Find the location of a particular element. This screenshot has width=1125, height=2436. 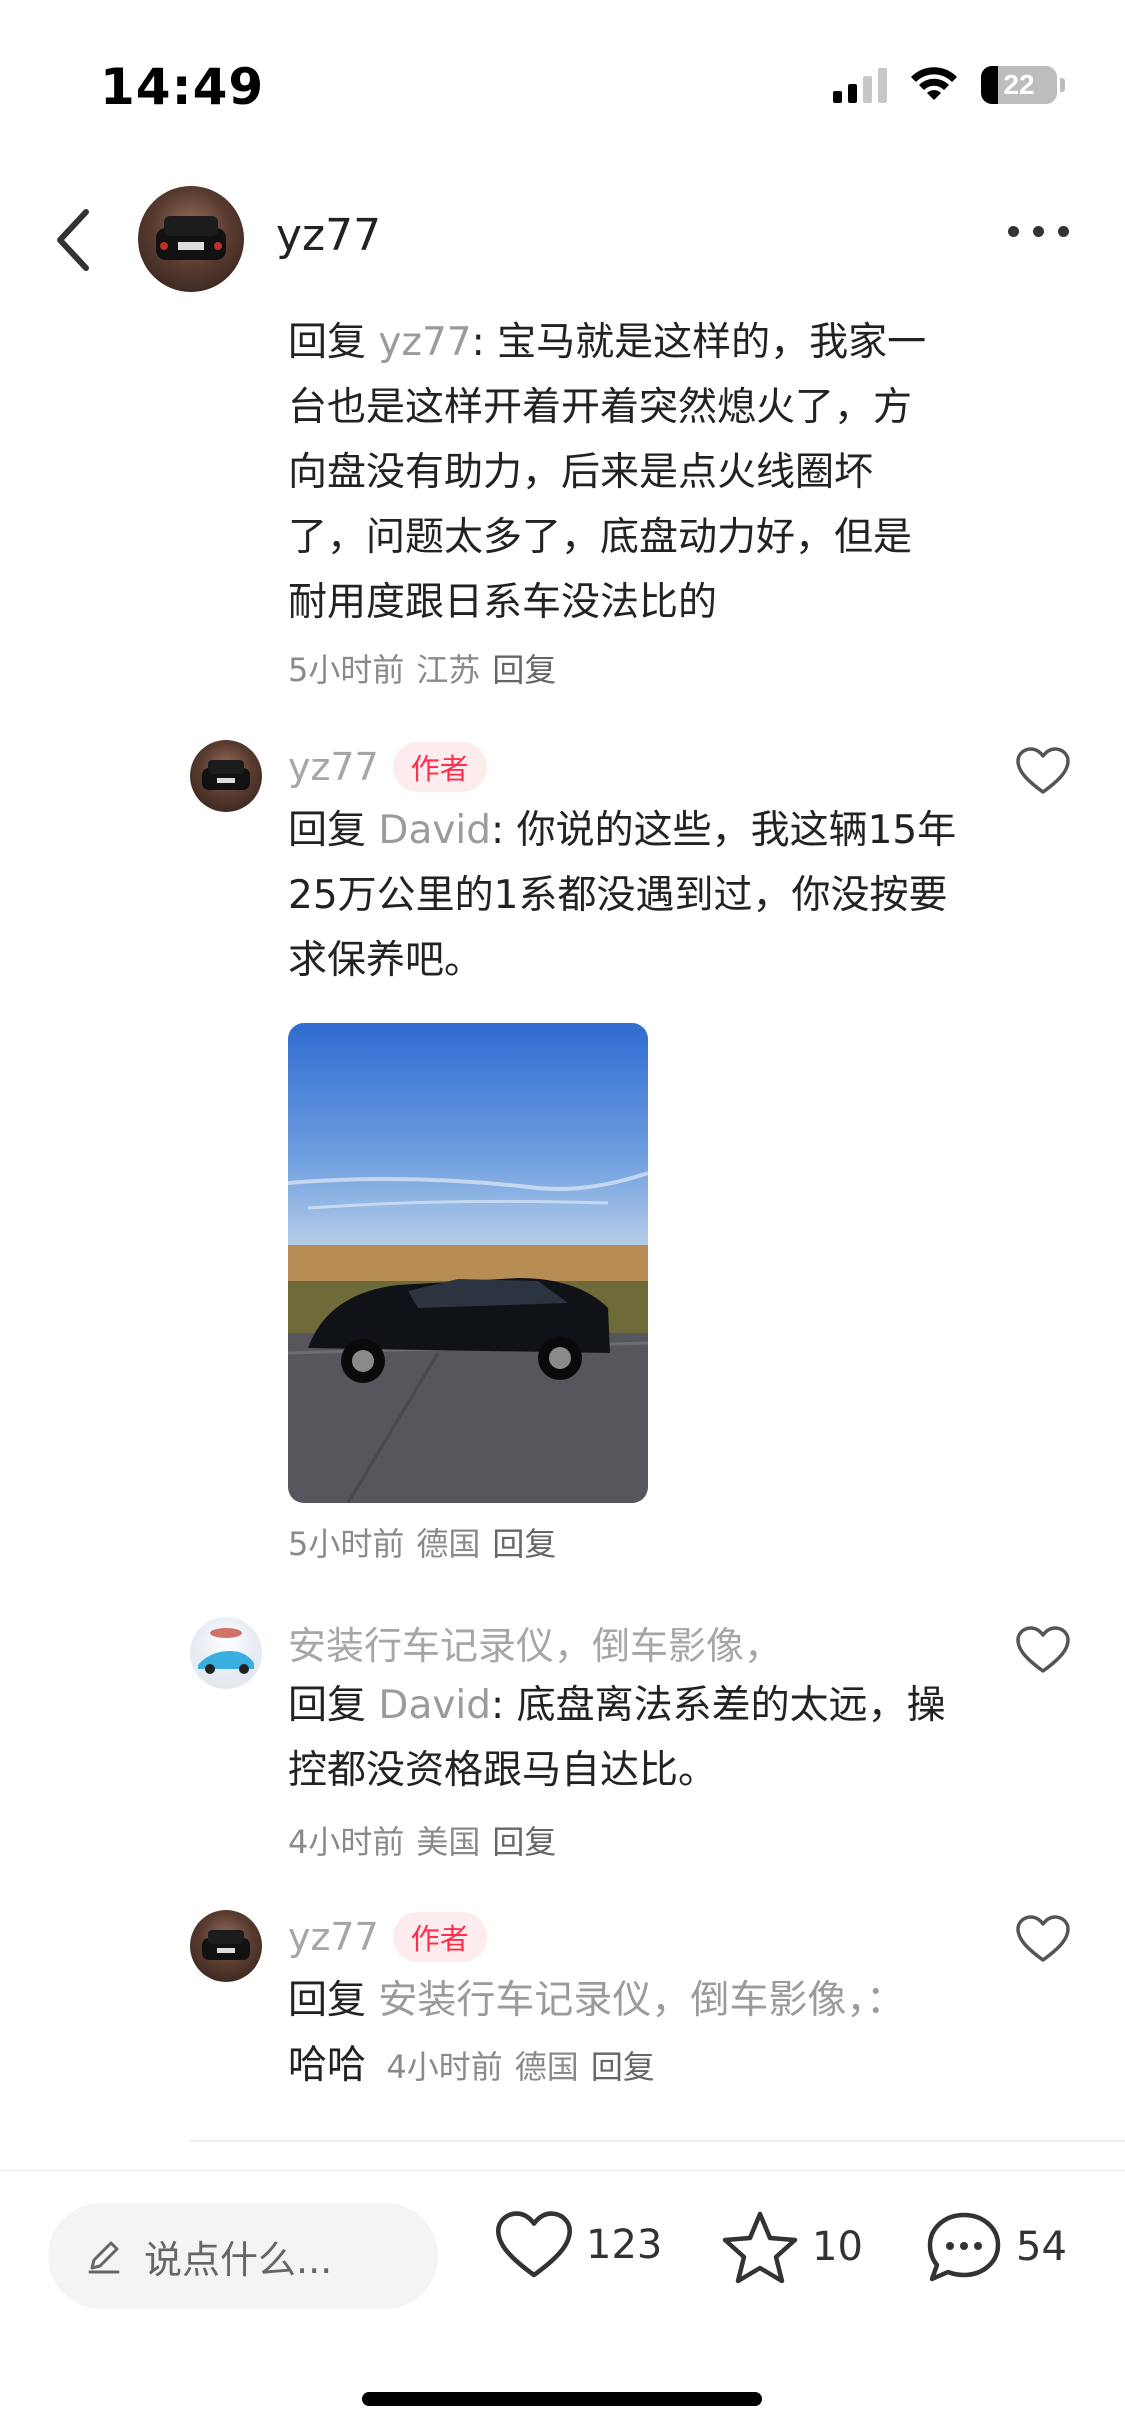

header: yz77 is located at coordinates (562, 240).